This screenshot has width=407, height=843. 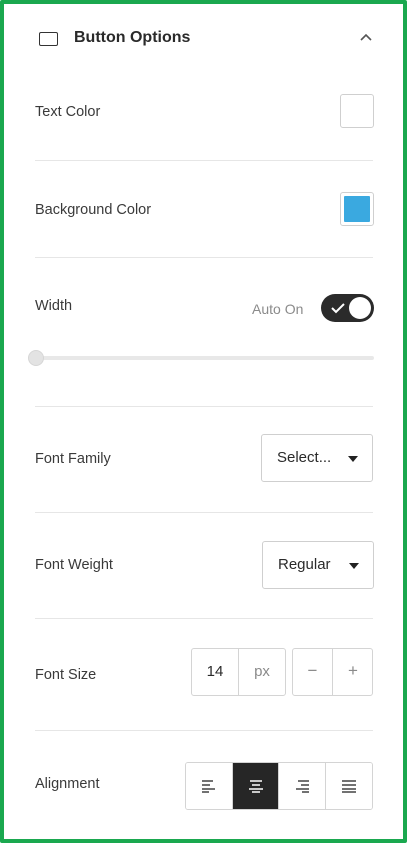 I want to click on align-left-button, so click(x=209, y=786).